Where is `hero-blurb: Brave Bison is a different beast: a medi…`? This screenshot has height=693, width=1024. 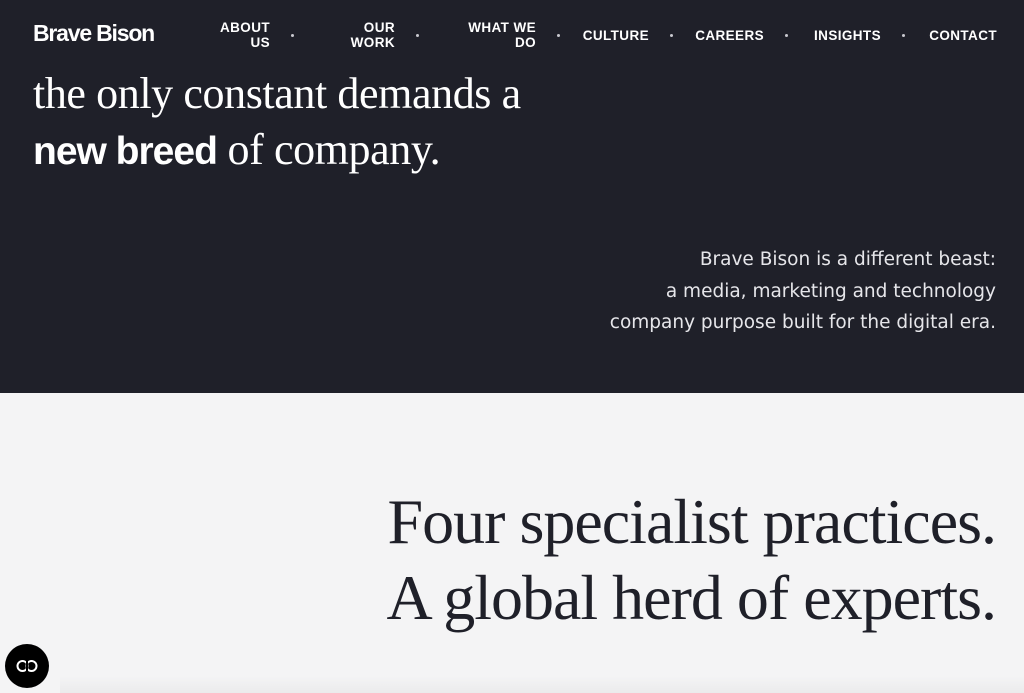
hero-blurb: Brave Bison is a different beast: a medi… is located at coordinates (786, 291).